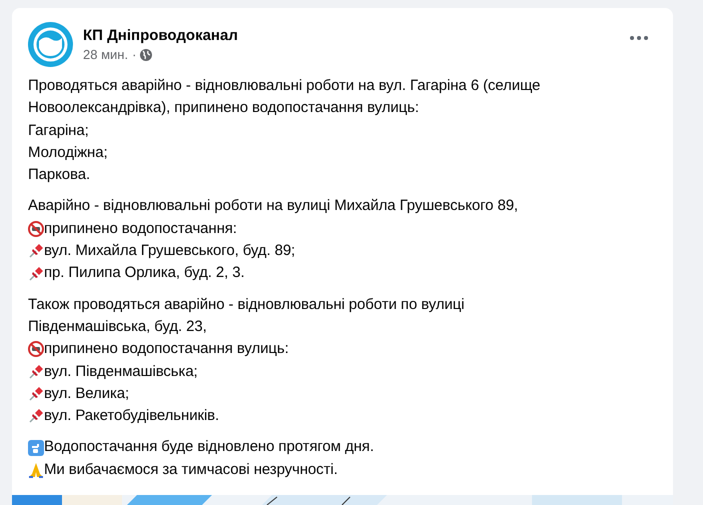  Describe the element at coordinates (170, 251) in the screenshot. I see `post-text-line: вул. Михайла Грушевського, буд. 89;` at that location.